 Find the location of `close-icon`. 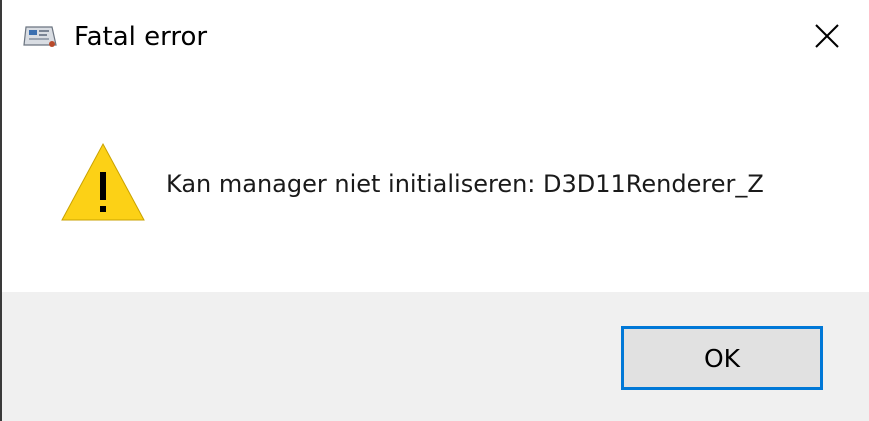

close-icon is located at coordinates (827, 38).